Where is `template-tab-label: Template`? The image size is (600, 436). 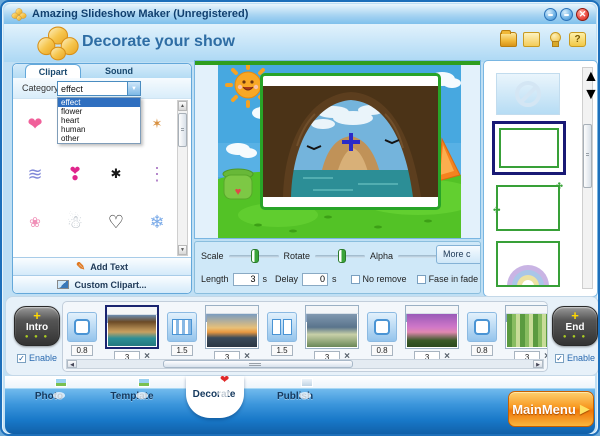
template-tab-label: Template is located at coordinates (132, 396).